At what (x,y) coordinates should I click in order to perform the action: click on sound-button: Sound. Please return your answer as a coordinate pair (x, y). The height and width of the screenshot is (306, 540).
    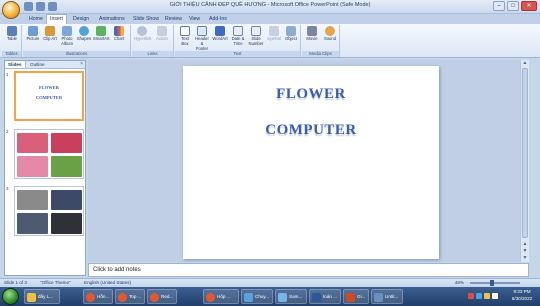
    Looking at the image, I should click on (330, 33).